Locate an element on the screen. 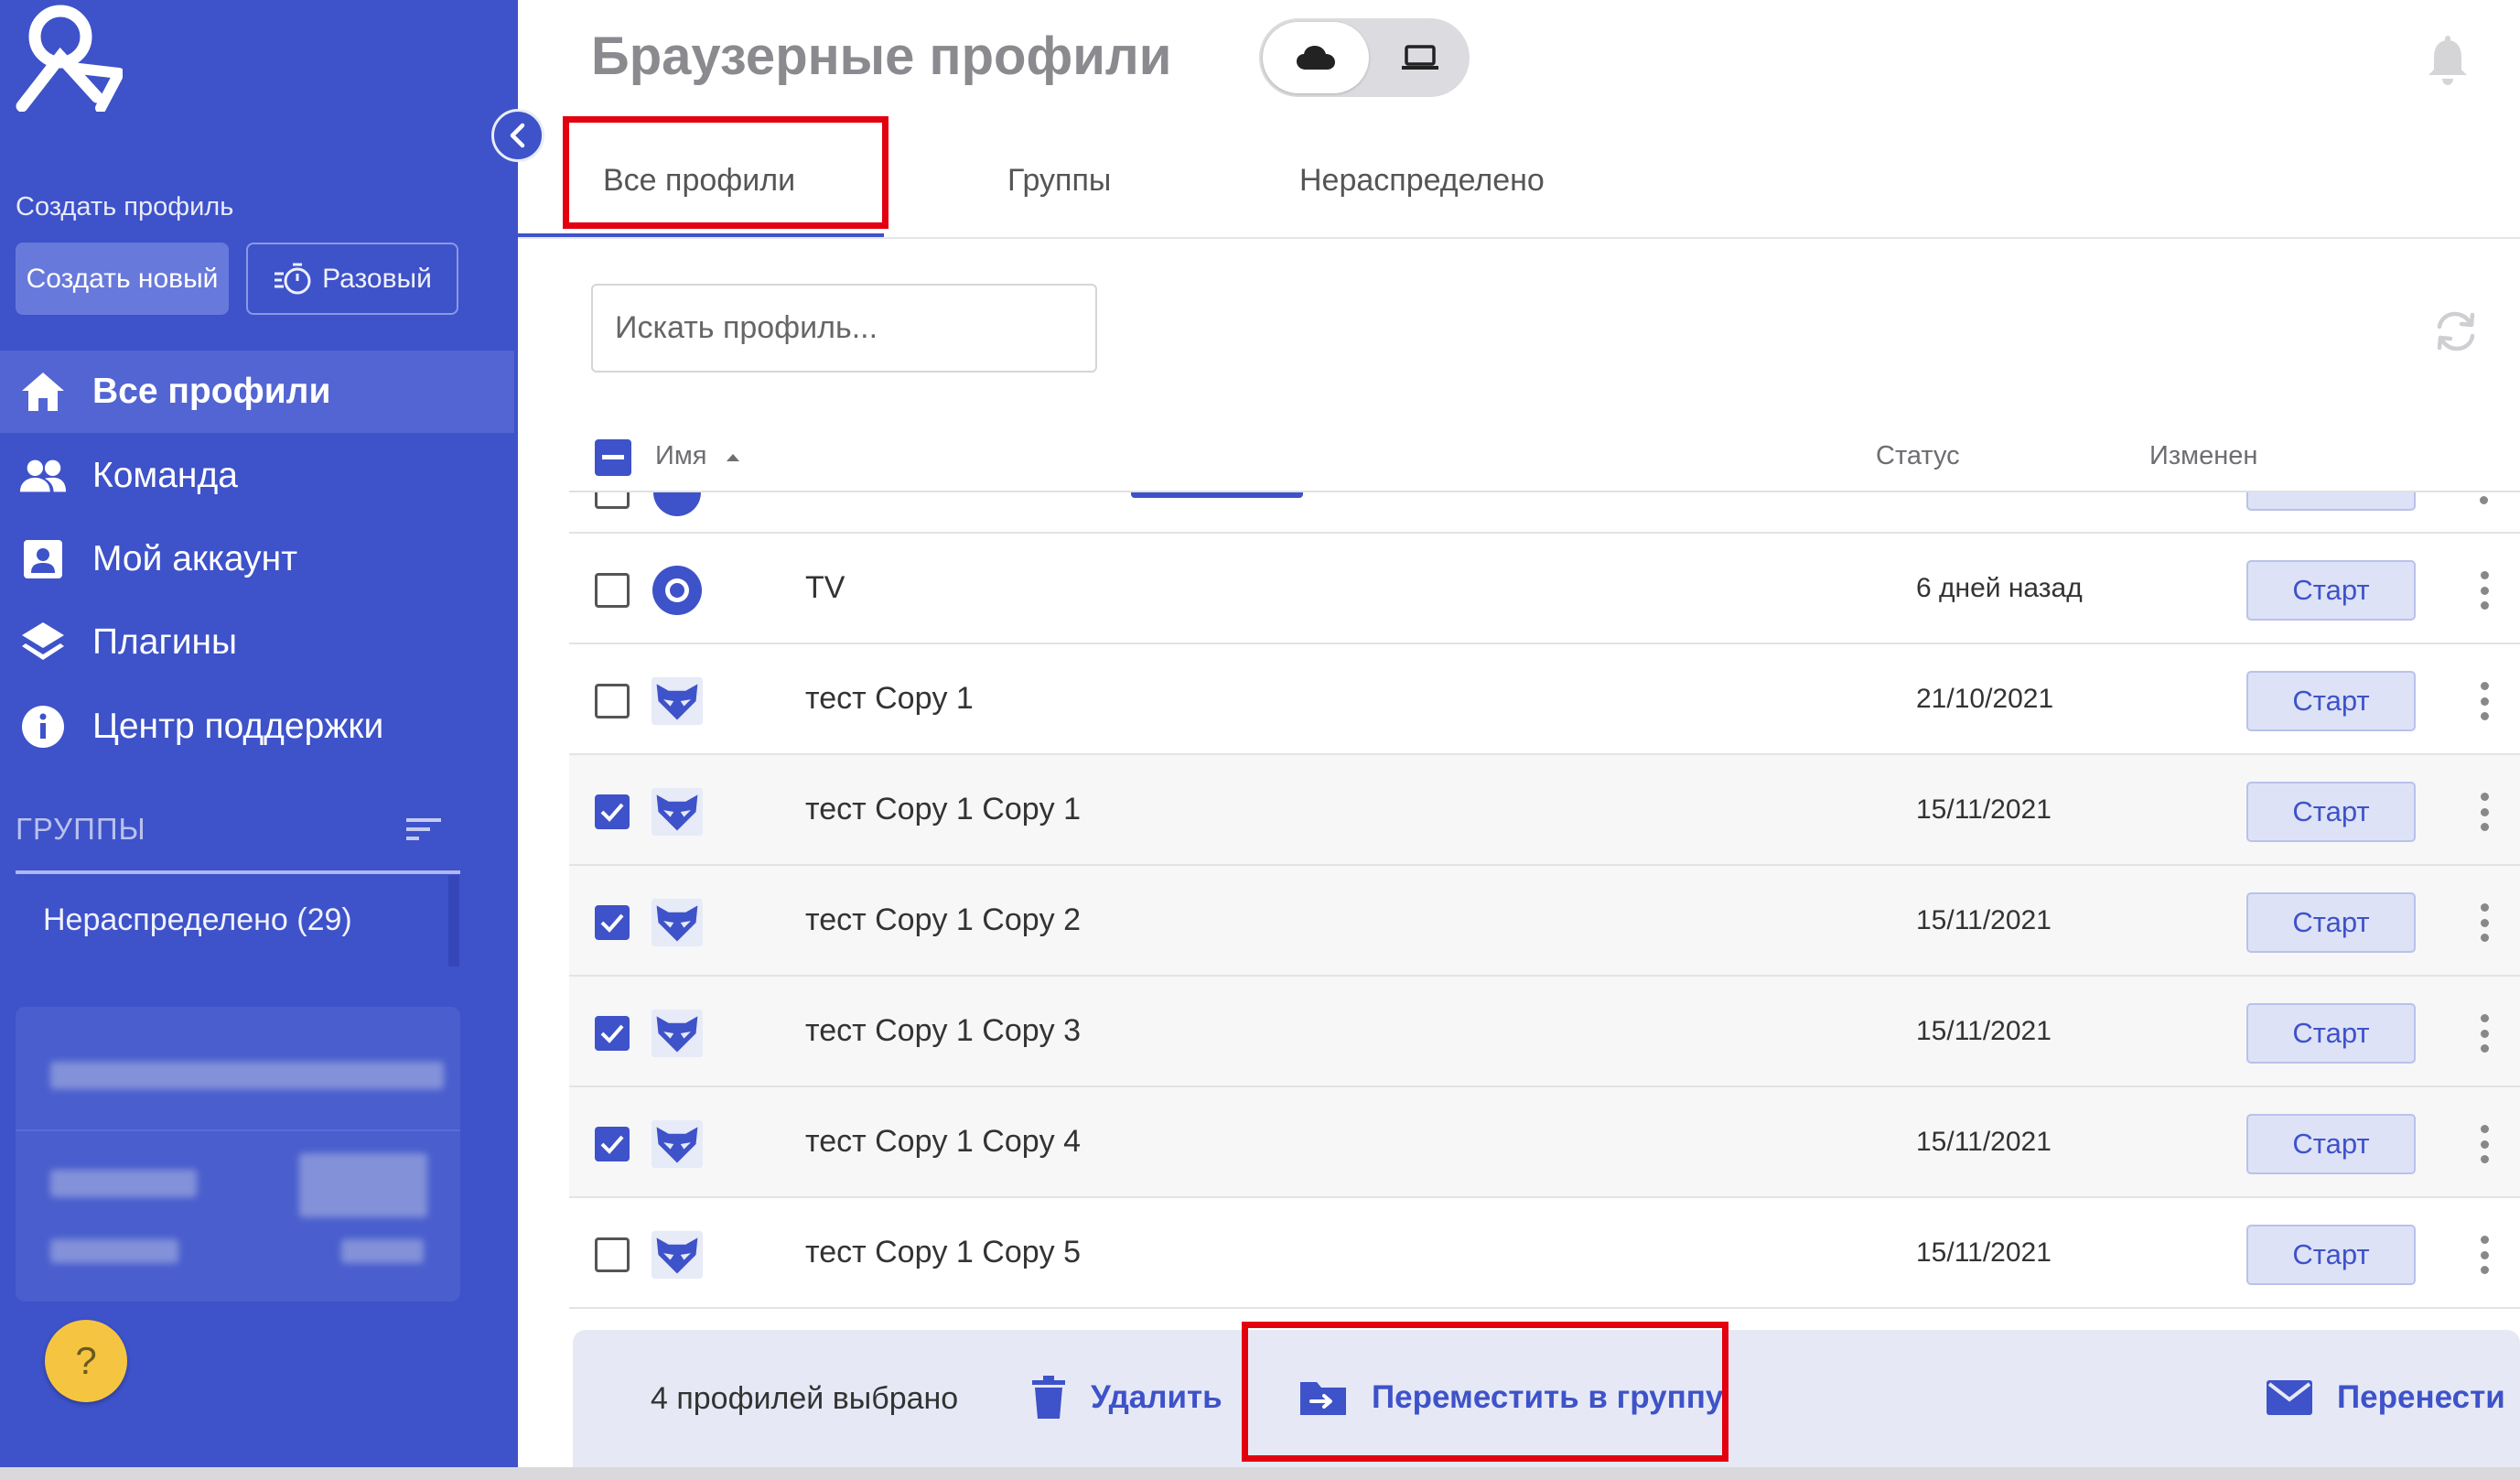 Image resolution: width=2520 pixels, height=1480 pixels. profile-name: тест Copy 1 Copy 2 is located at coordinates (943, 920).